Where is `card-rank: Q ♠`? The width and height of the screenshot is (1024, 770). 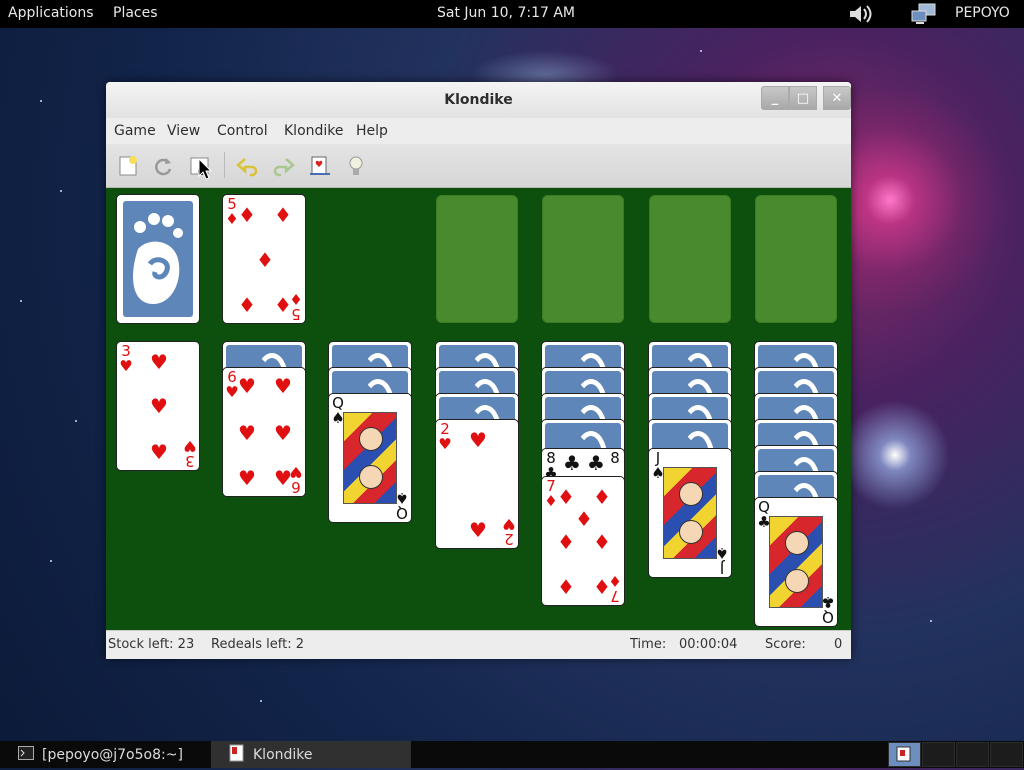
card-rank: Q ♠ is located at coordinates (402, 505).